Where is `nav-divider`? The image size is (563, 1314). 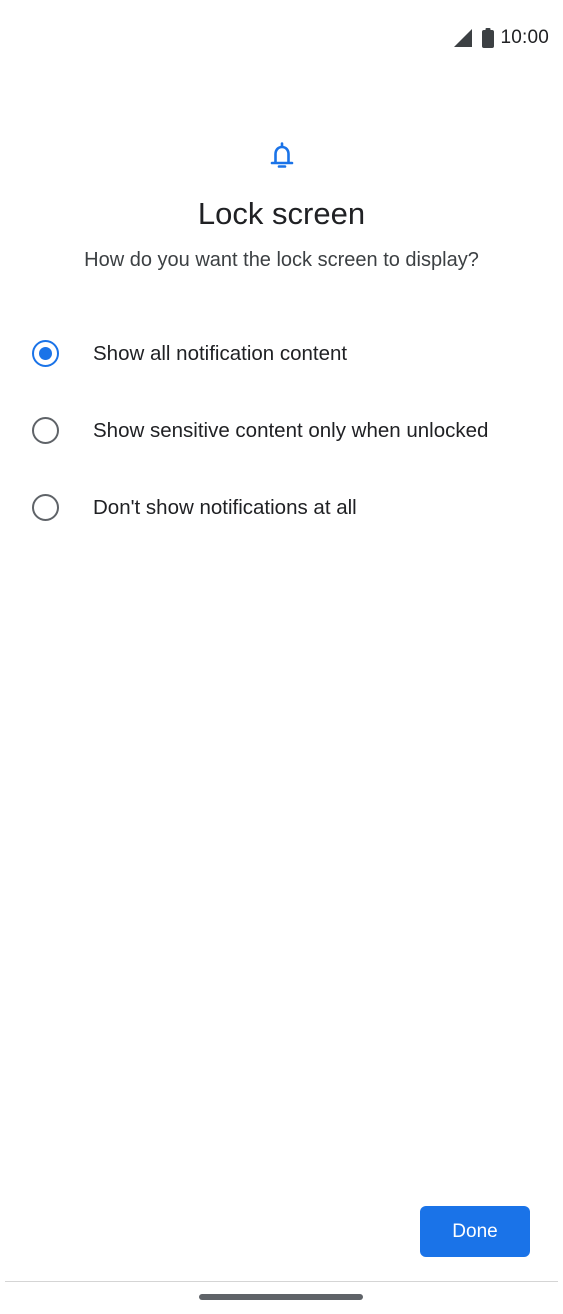 nav-divider is located at coordinates (281, 1281).